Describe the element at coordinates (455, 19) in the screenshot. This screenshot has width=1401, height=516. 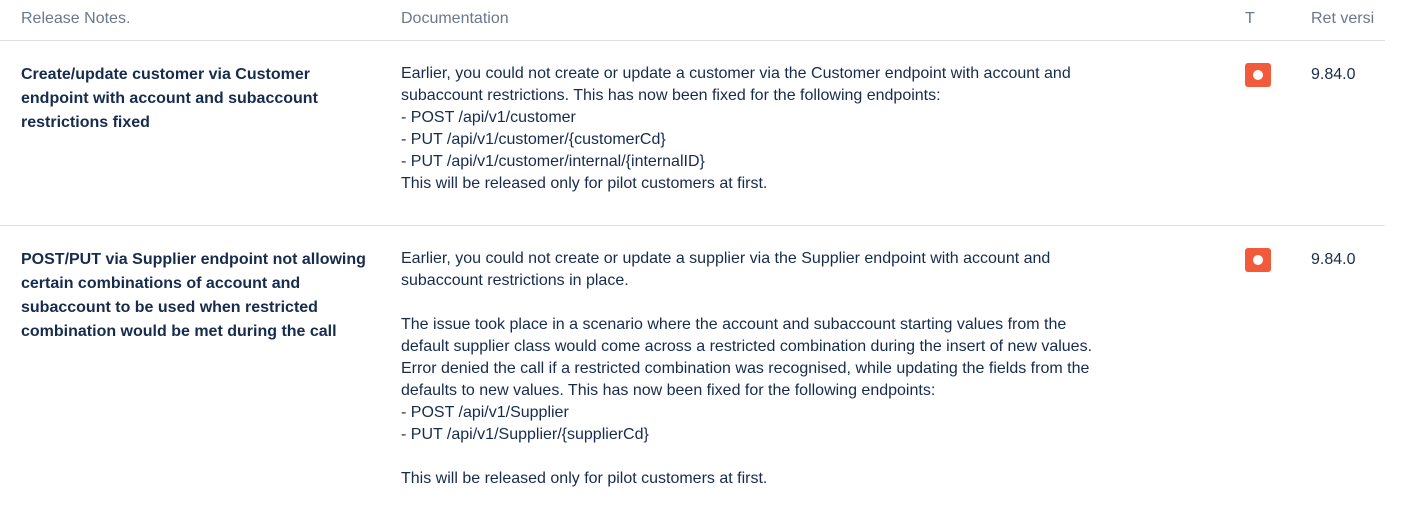
I see `column-header-documentation: Documentation` at that location.